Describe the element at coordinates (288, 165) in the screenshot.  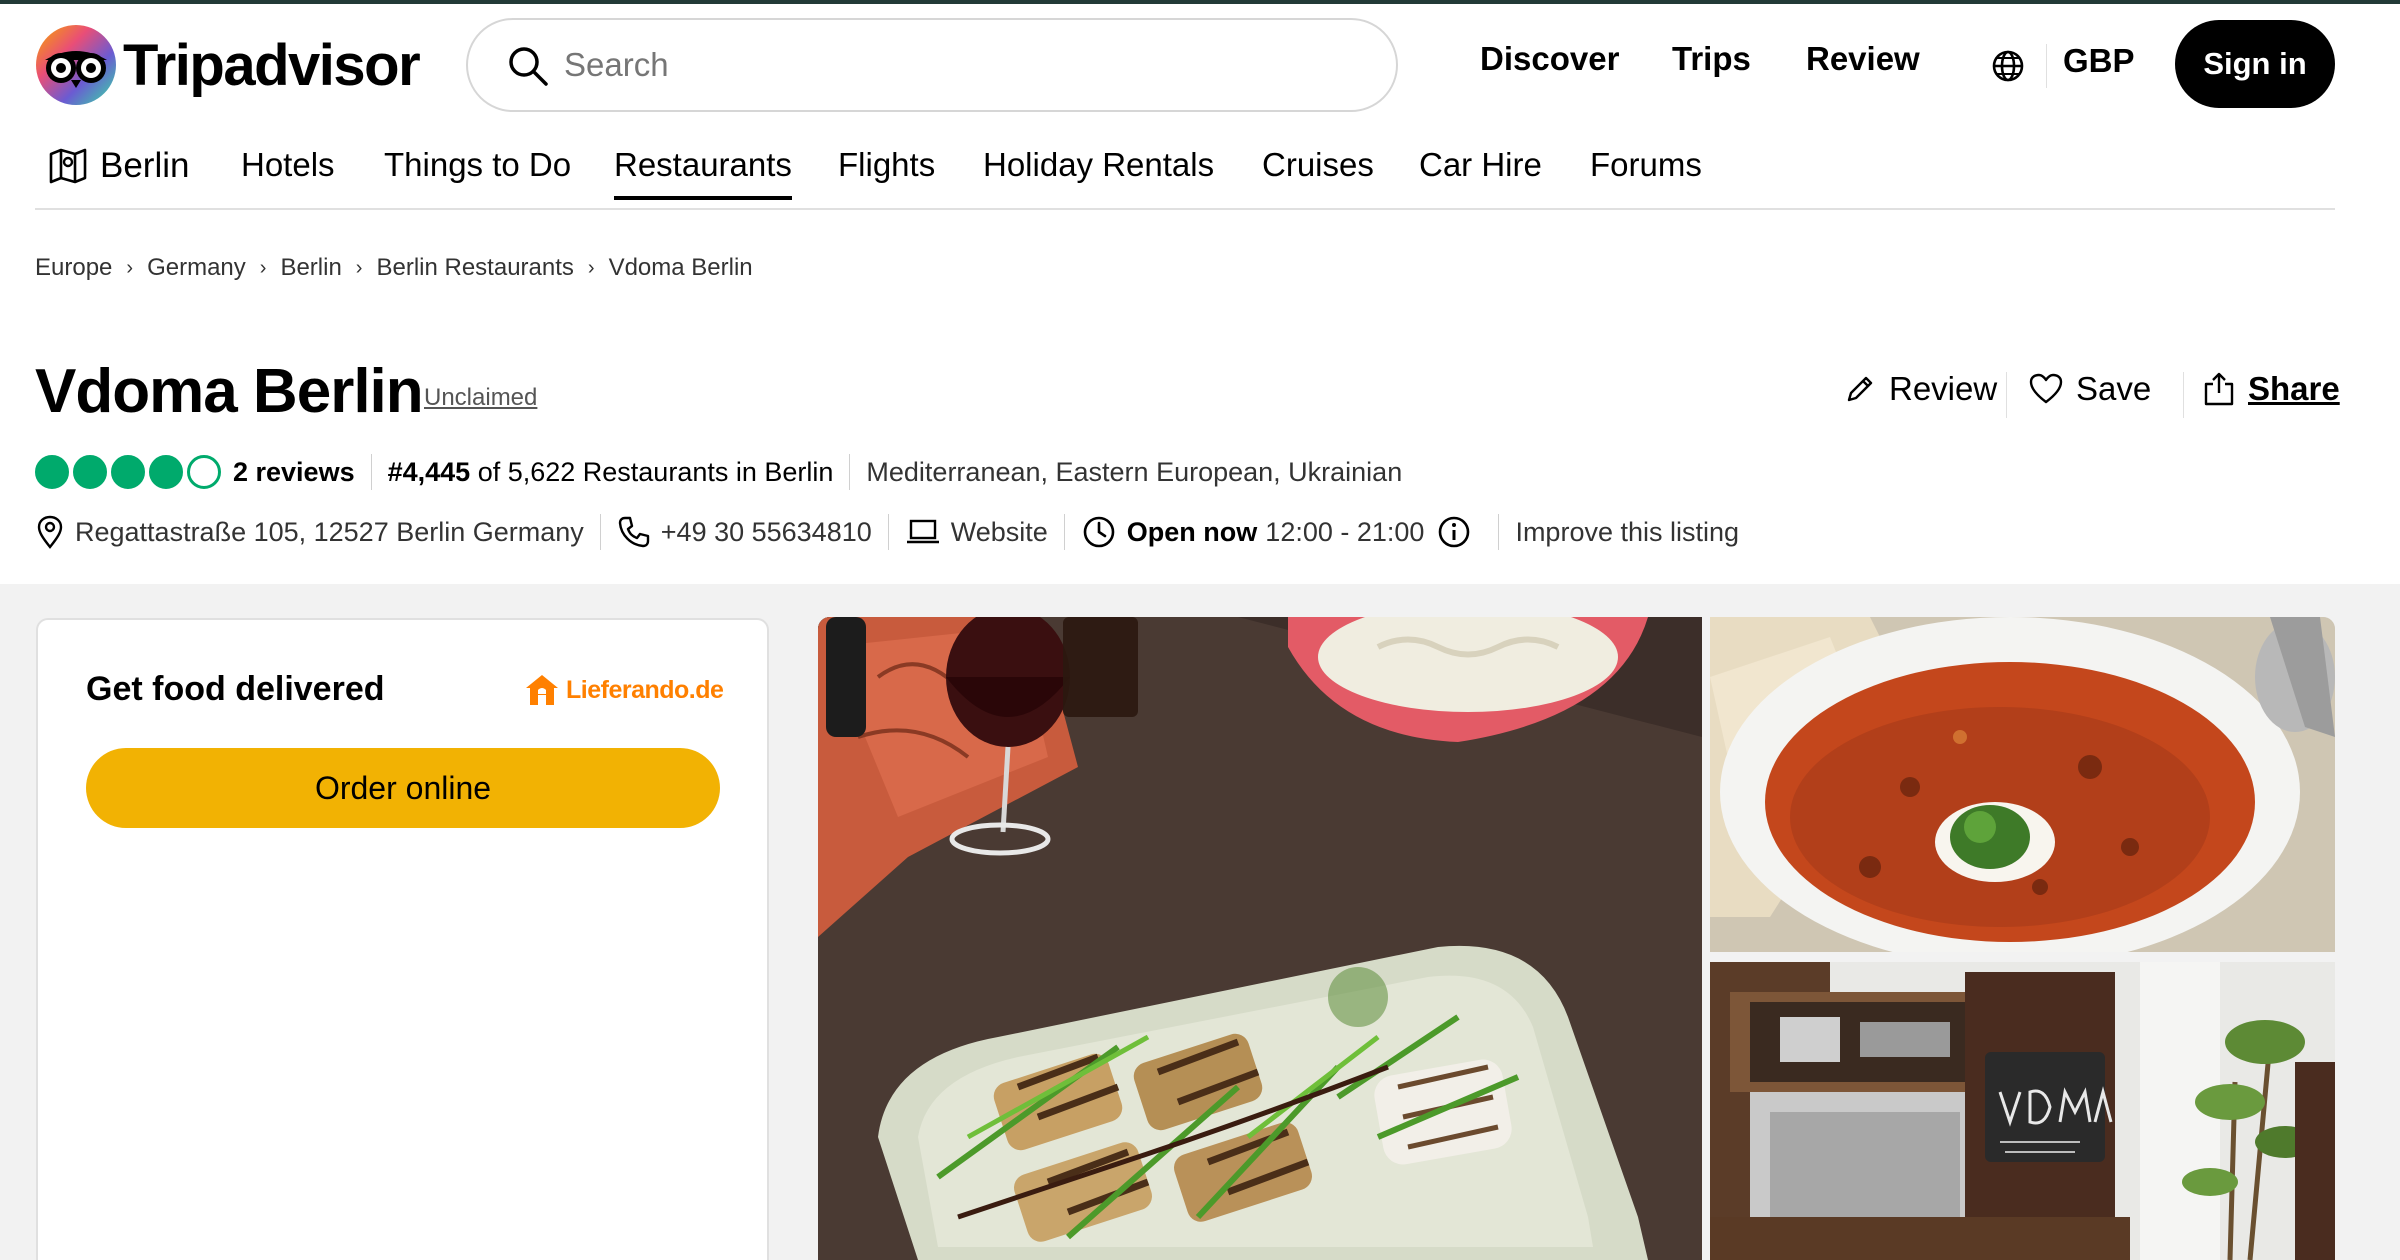
I see `nav-hotels: Hotels` at that location.